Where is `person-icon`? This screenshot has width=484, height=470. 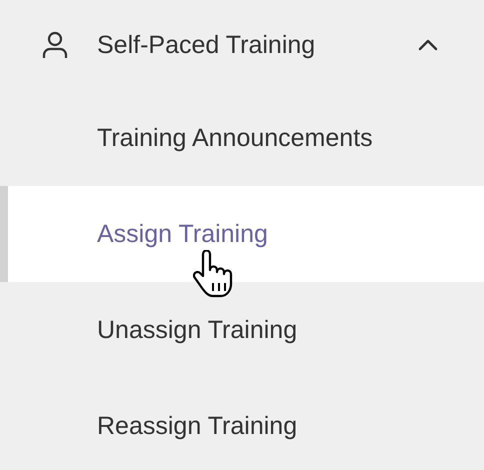 person-icon is located at coordinates (55, 45).